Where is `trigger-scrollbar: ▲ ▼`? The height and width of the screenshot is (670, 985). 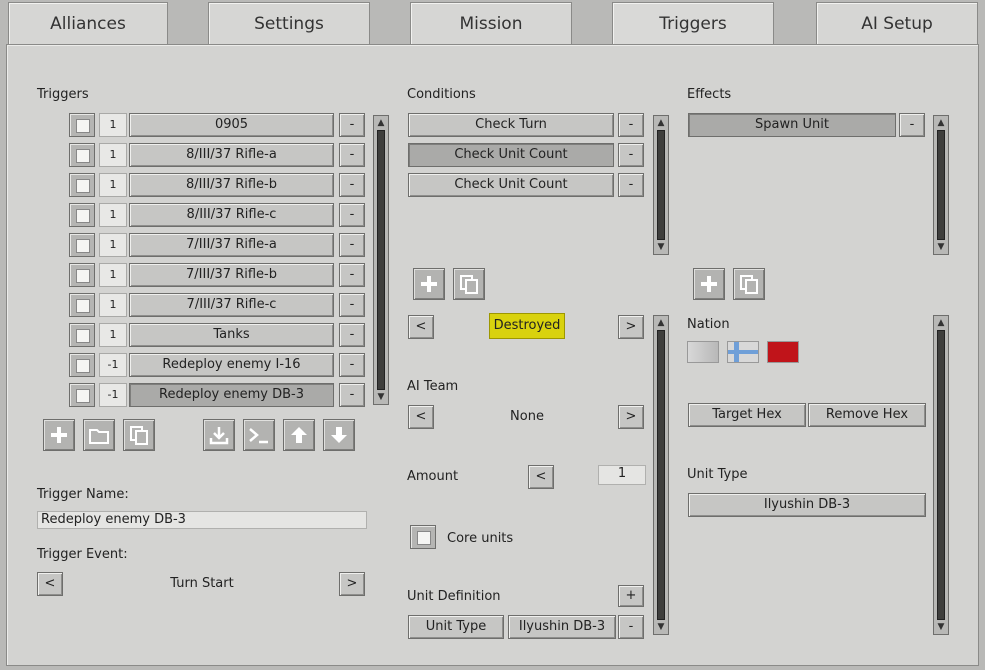
trigger-scrollbar: ▲ ▼ is located at coordinates (381, 260).